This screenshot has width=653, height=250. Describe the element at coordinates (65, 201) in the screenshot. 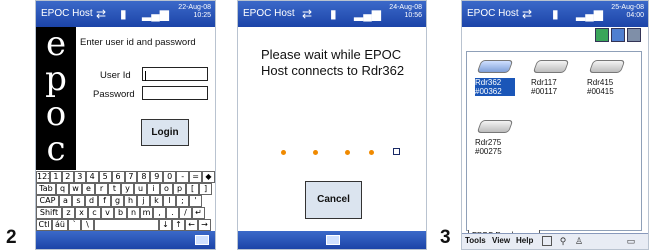

I see `key: a` at that location.